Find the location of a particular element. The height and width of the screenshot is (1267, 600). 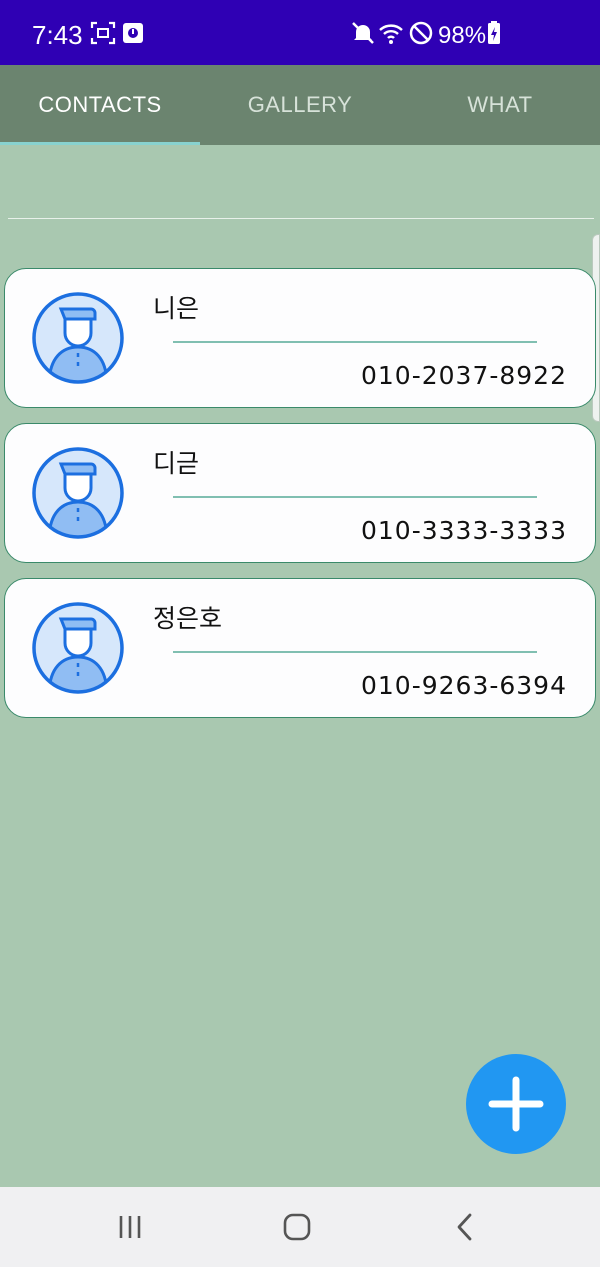

contact-name: 정은호 is located at coordinates (188, 618).